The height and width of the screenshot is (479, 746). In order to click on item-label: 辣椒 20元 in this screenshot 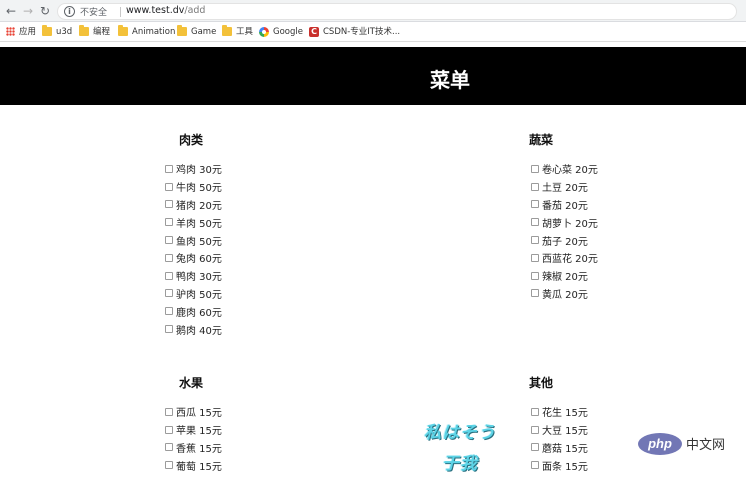, I will do `click(565, 278)`.